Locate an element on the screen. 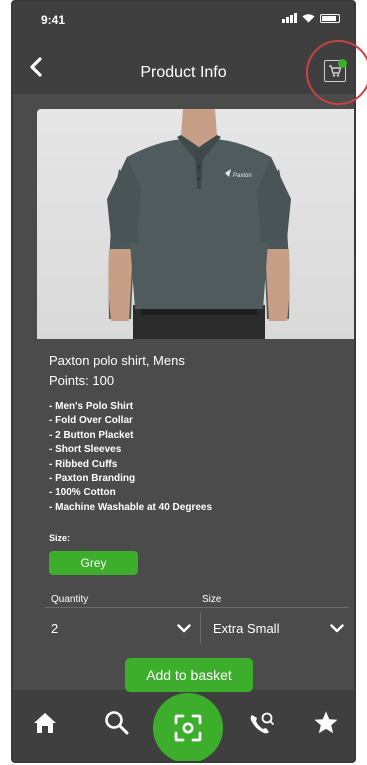 The image size is (367, 765). feature-item: 2 Button Placket is located at coordinates (130, 436).